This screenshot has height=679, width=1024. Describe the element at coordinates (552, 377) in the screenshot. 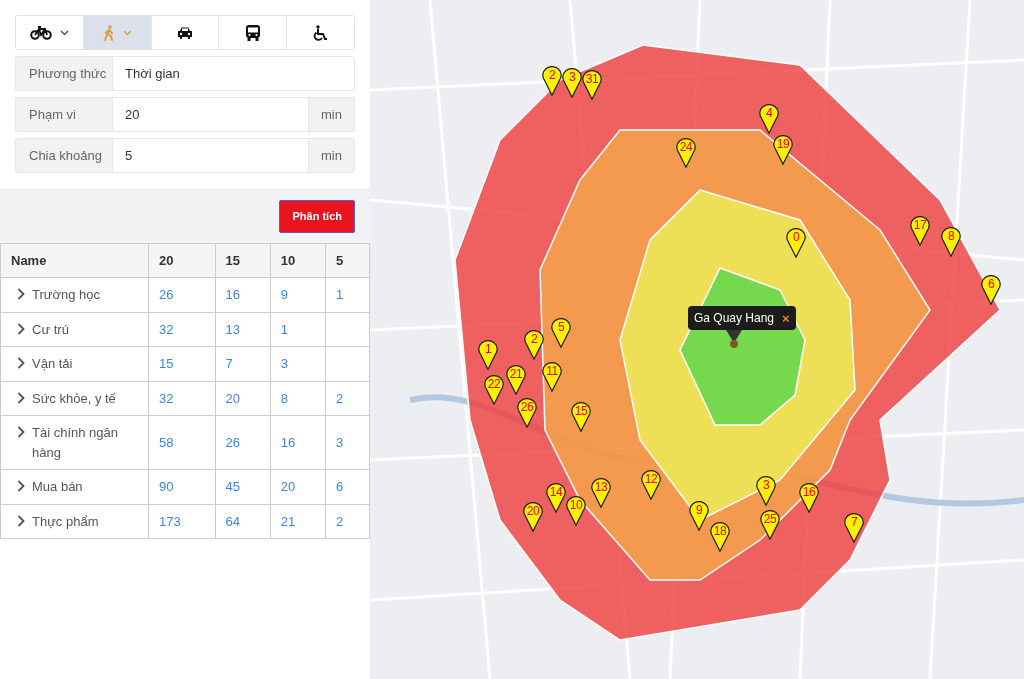

I see `map-pin: 11` at that location.